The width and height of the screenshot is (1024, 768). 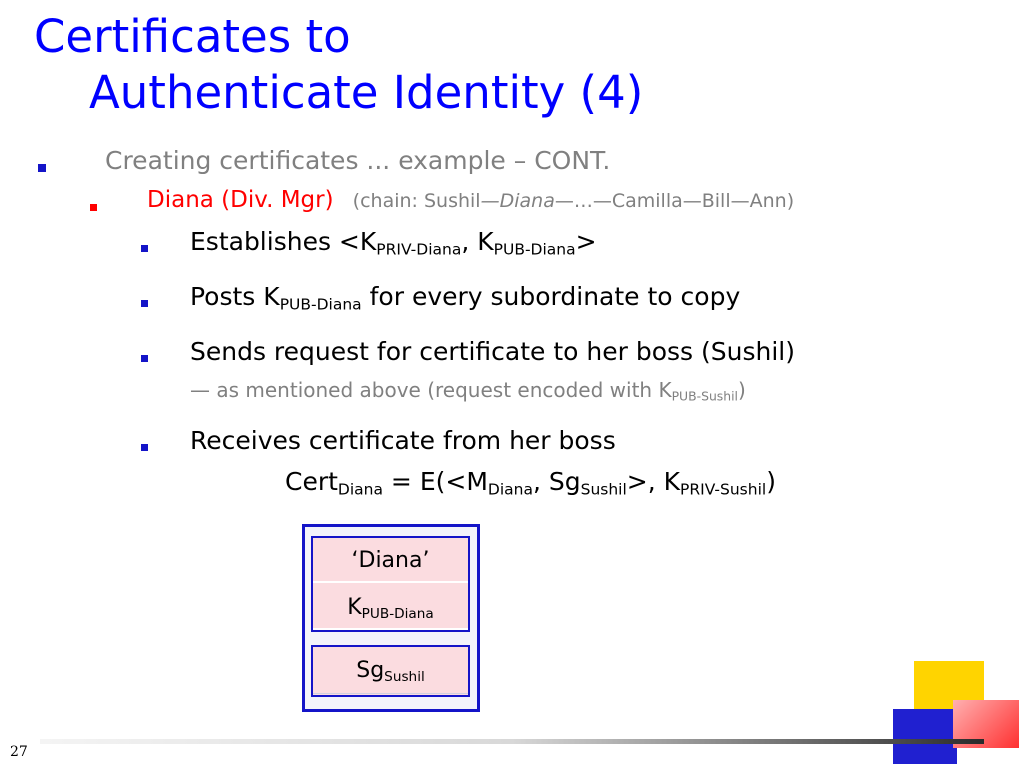 I want to click on slide-title-line-2: Authenticate Identity (4), so click(x=366, y=92).